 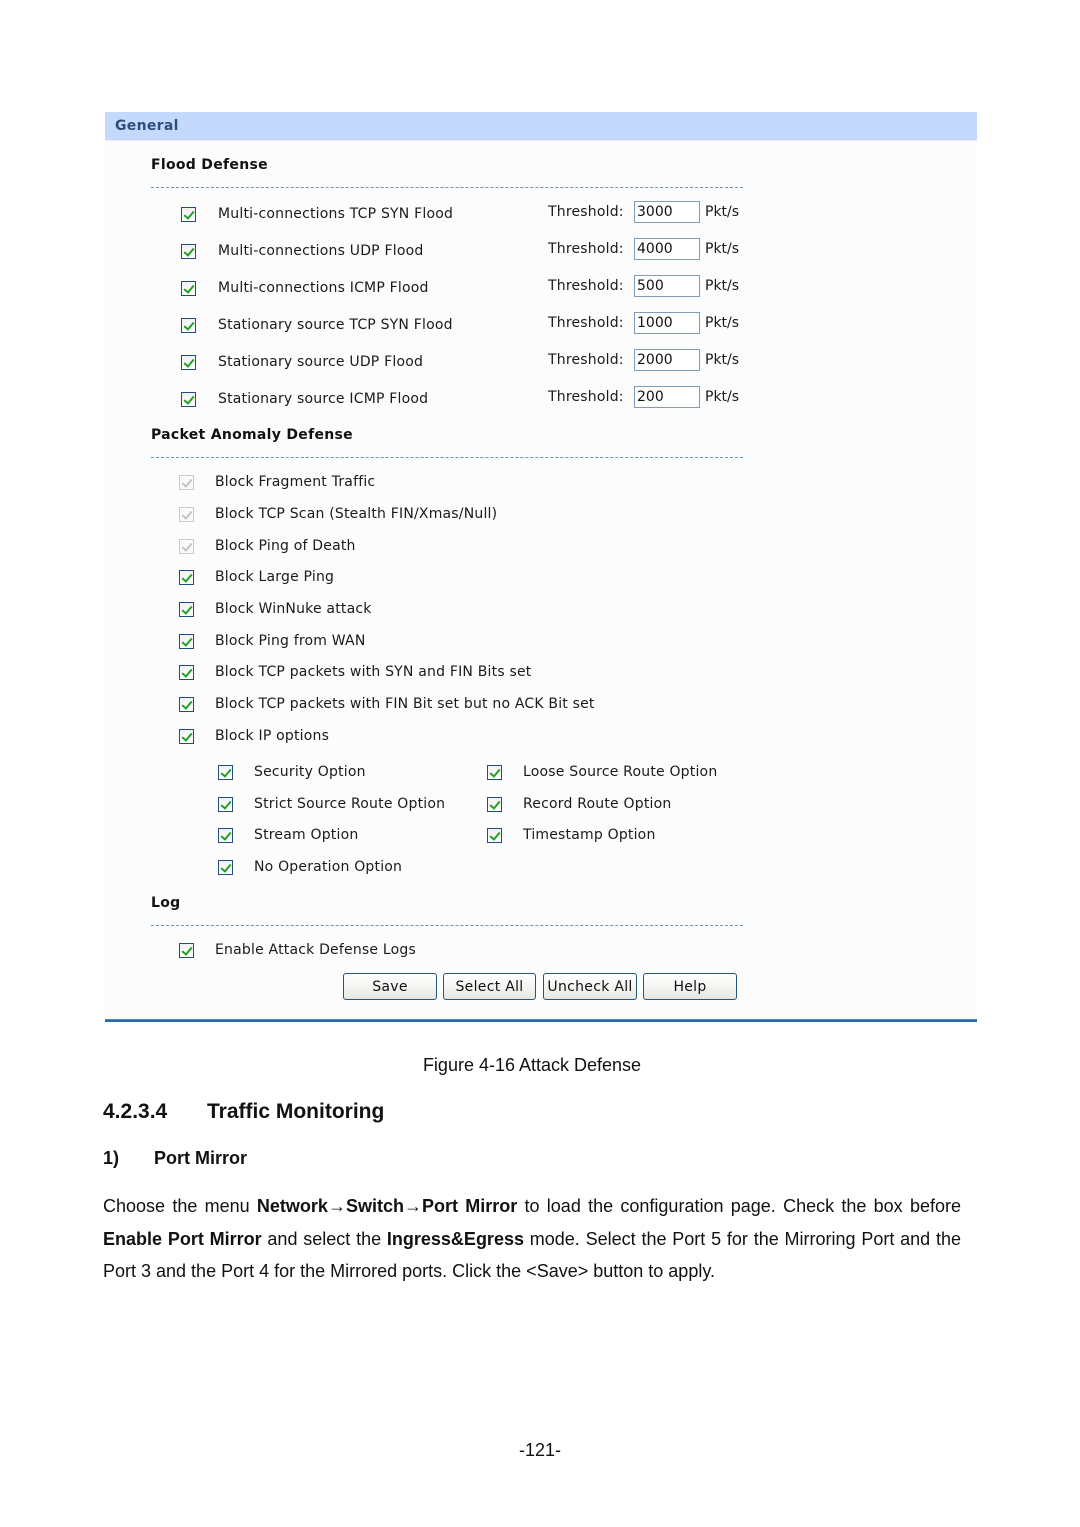 What do you see at coordinates (667, 249) in the screenshot?
I see `threshold-input-udp` at bounding box center [667, 249].